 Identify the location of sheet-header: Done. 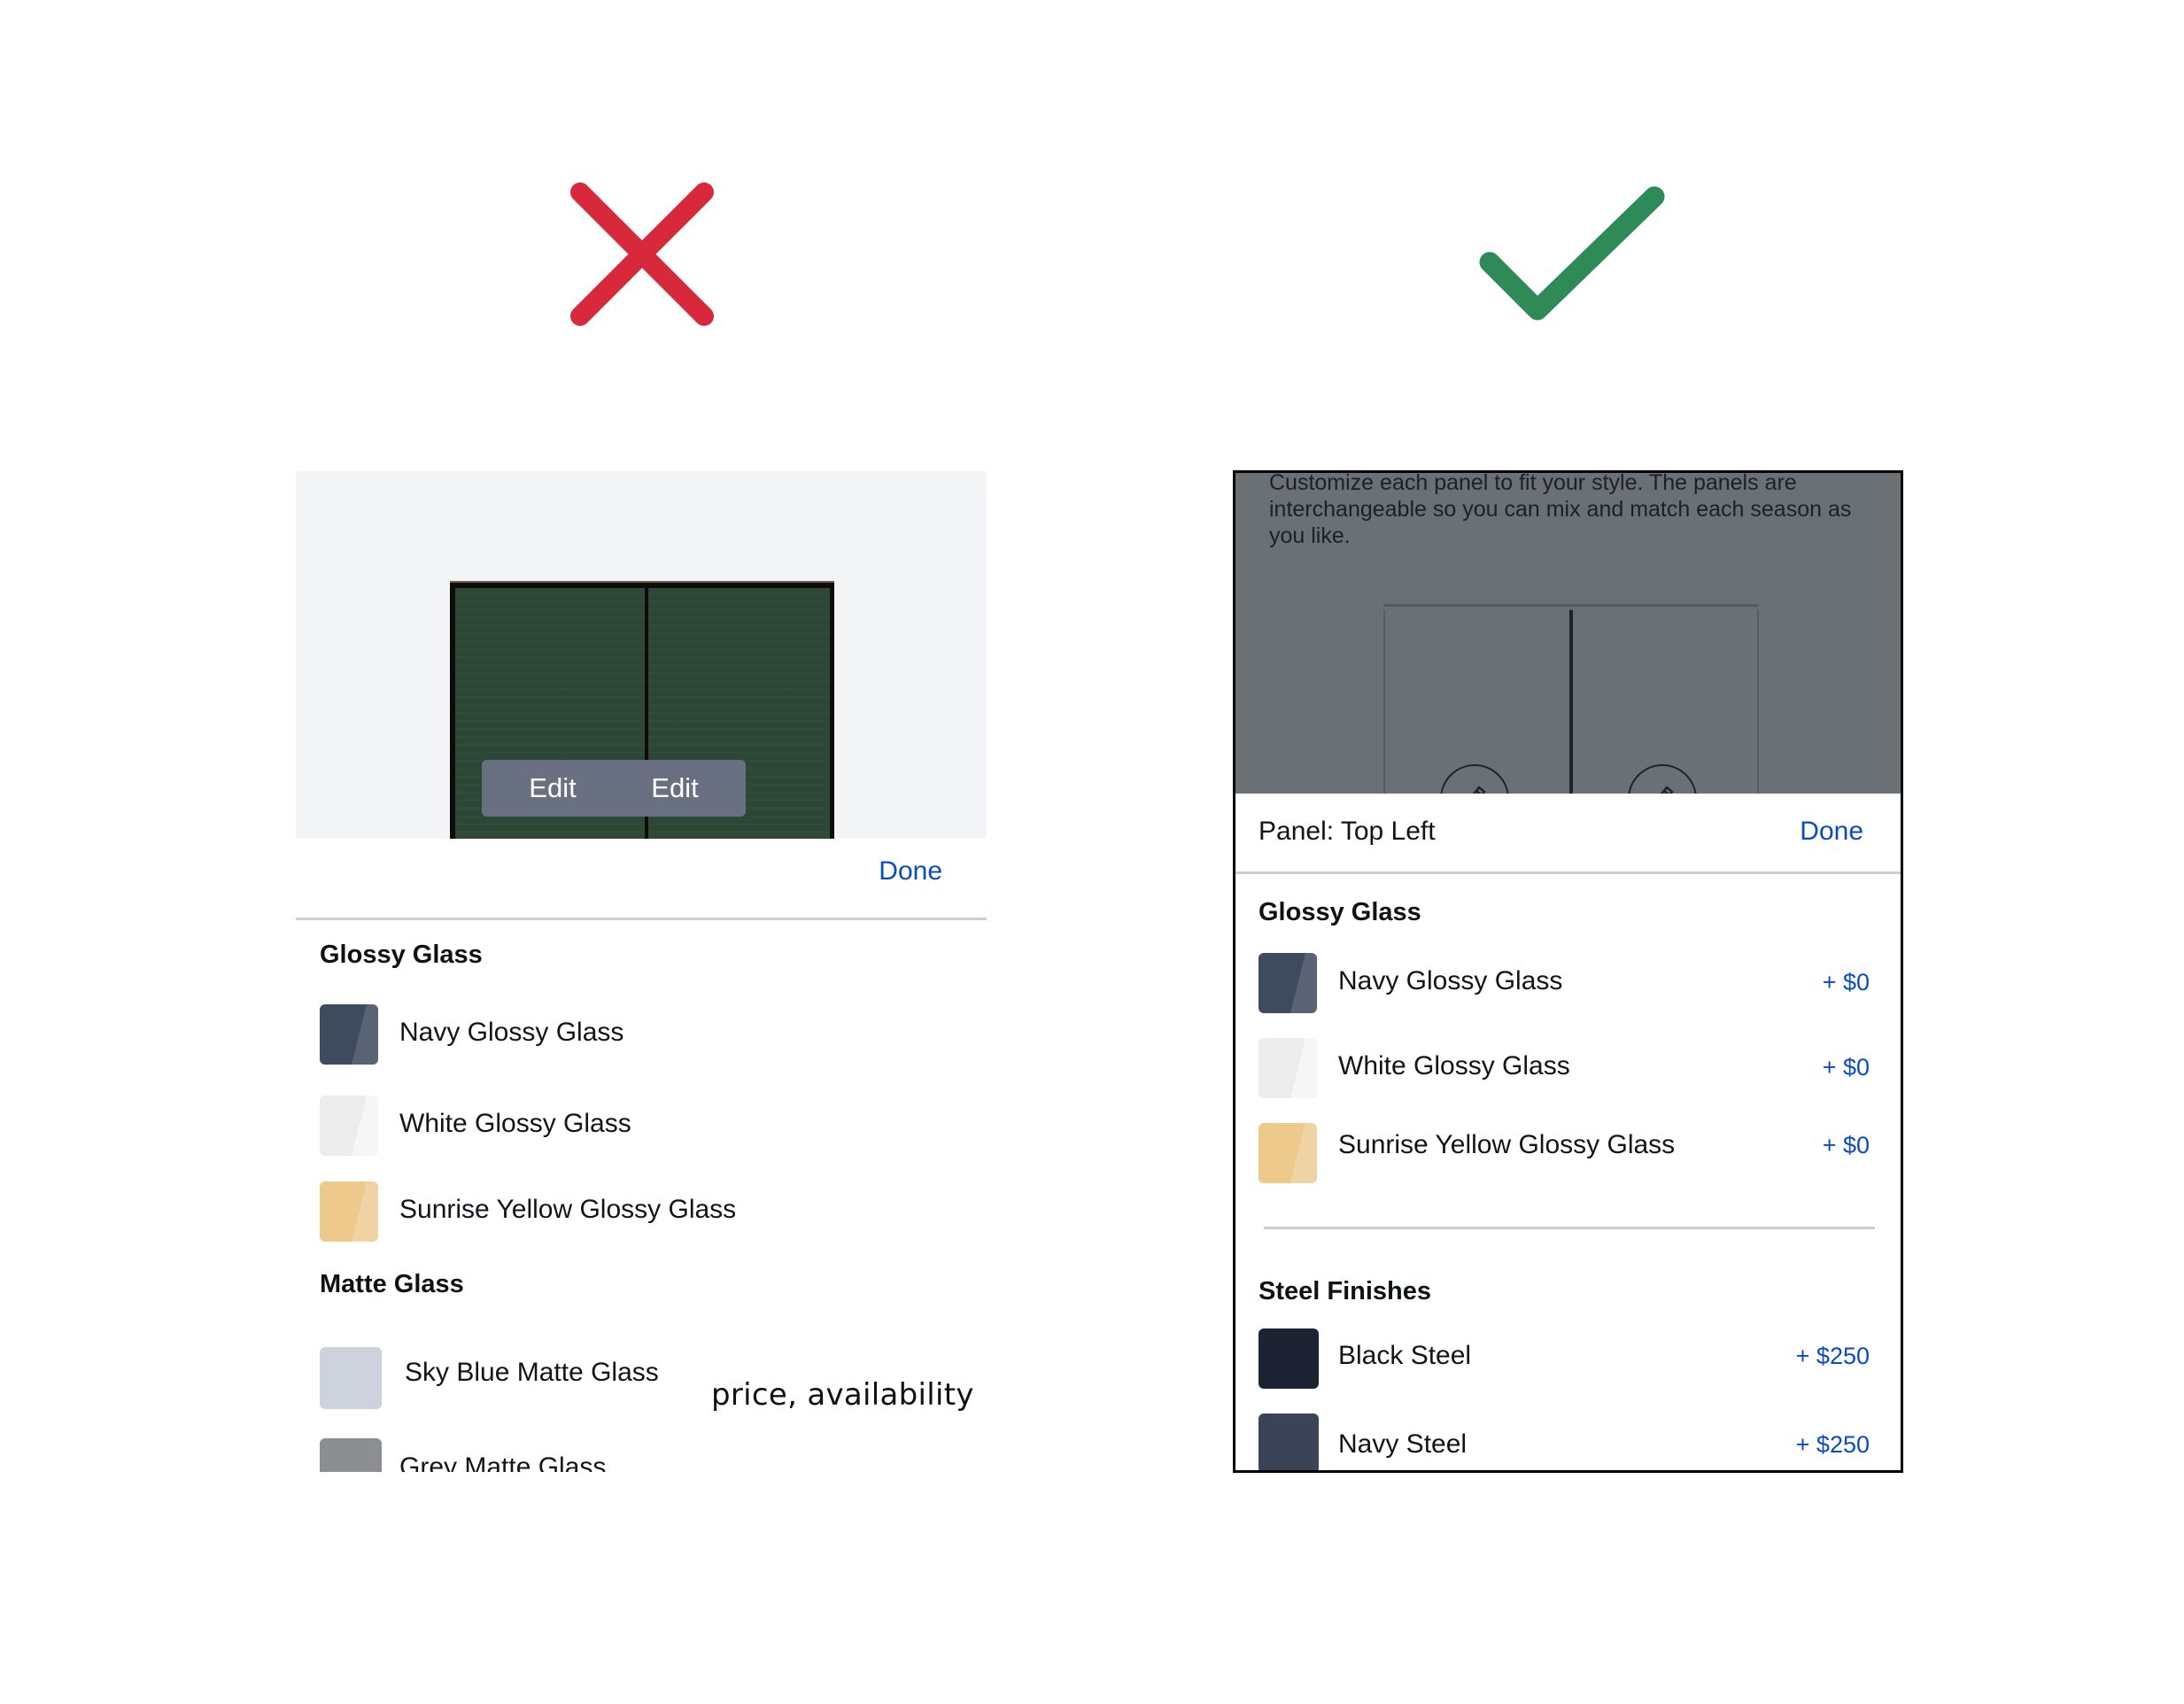
(641, 879).